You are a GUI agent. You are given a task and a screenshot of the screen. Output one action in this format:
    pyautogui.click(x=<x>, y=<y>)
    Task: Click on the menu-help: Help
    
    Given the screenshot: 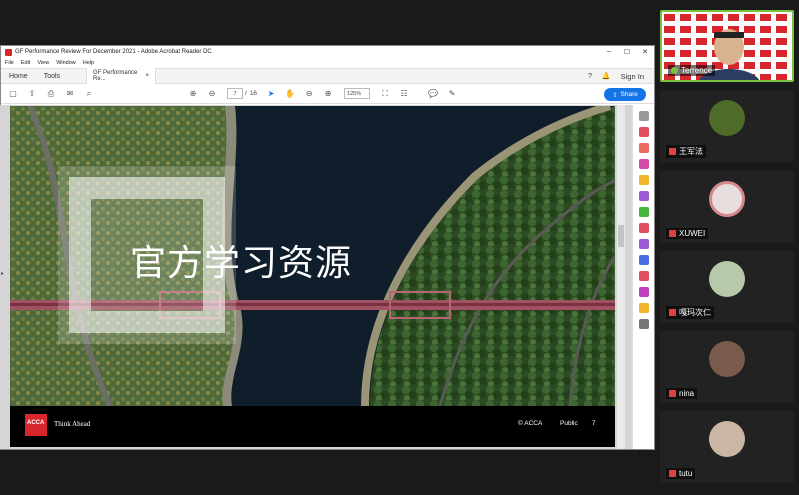 What is the action you would take?
    pyautogui.click(x=88, y=63)
    